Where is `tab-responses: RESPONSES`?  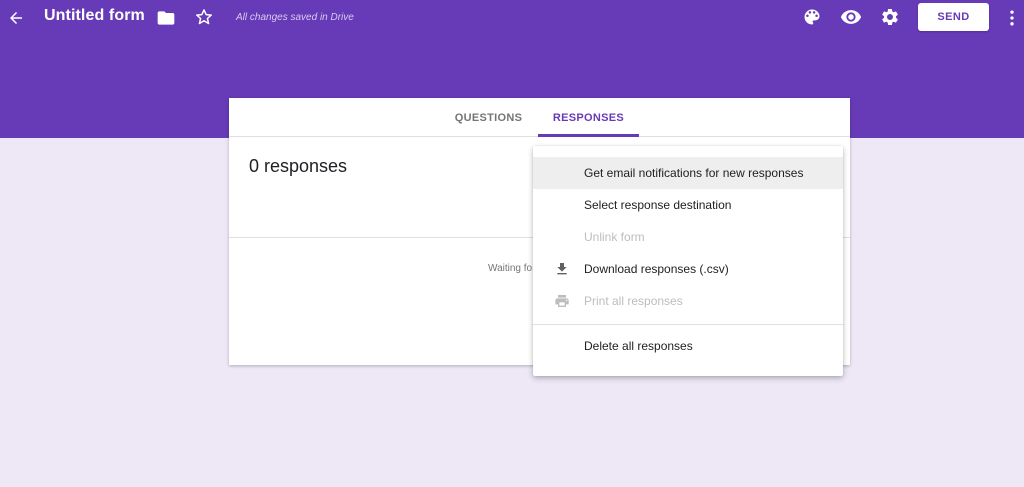
tab-responses: RESPONSES is located at coordinates (588, 117).